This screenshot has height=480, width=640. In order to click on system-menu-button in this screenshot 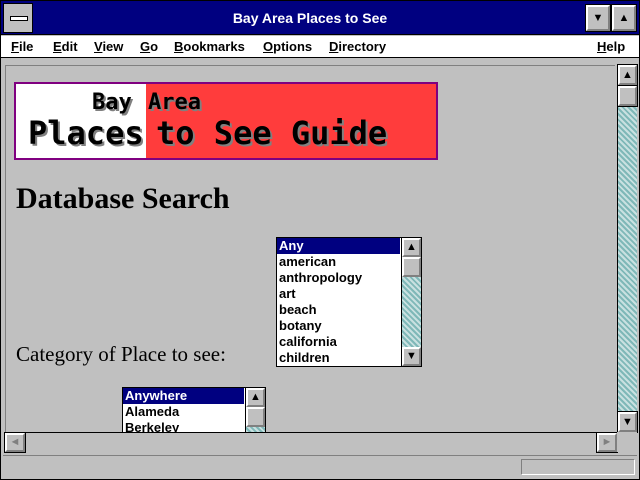, I will do `click(18, 18)`.